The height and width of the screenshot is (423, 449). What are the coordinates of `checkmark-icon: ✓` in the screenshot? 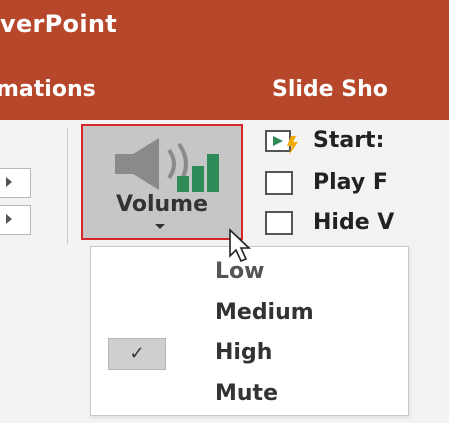 It's located at (137, 354).